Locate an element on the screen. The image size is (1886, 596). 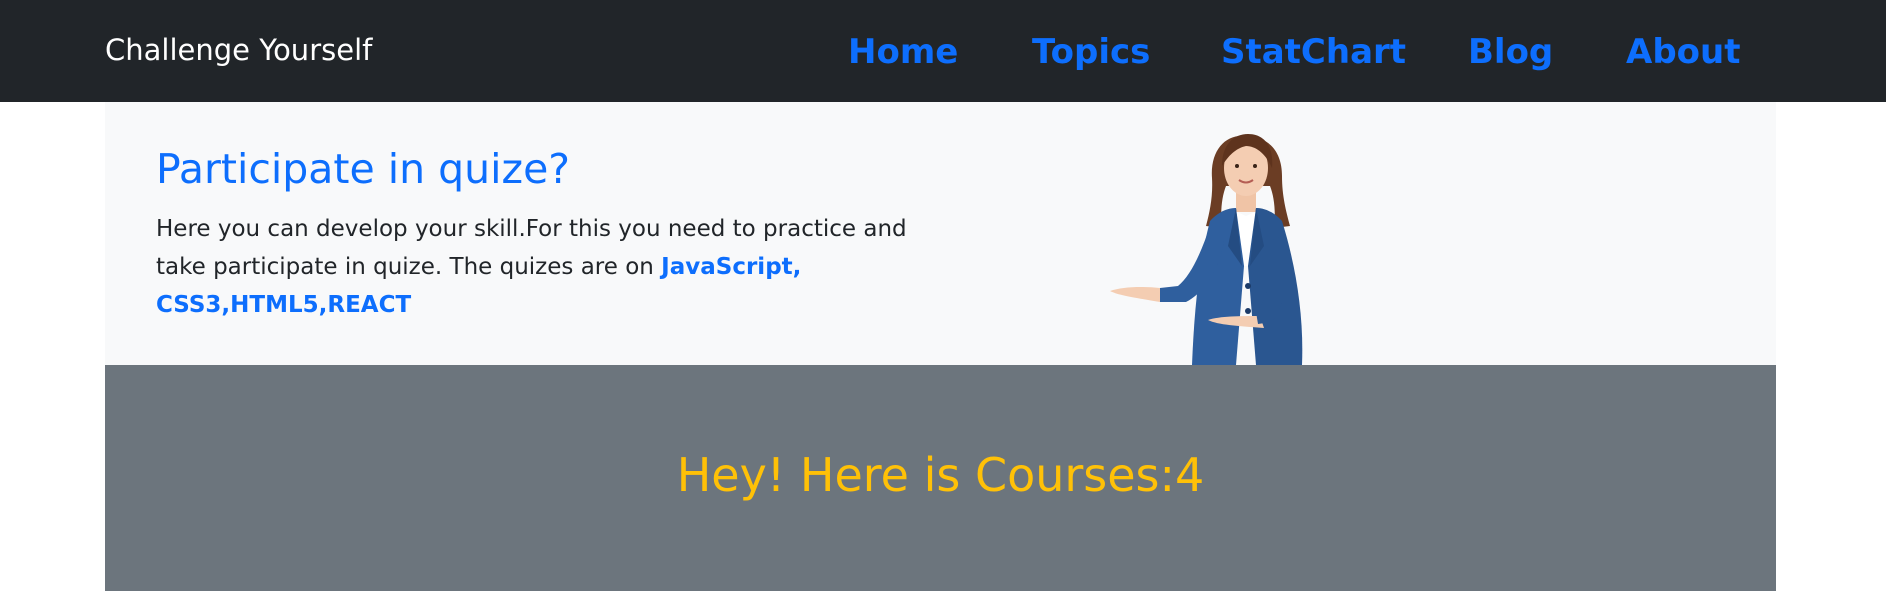
nav-link-statchart: StatChart is located at coordinates (1313, 52).